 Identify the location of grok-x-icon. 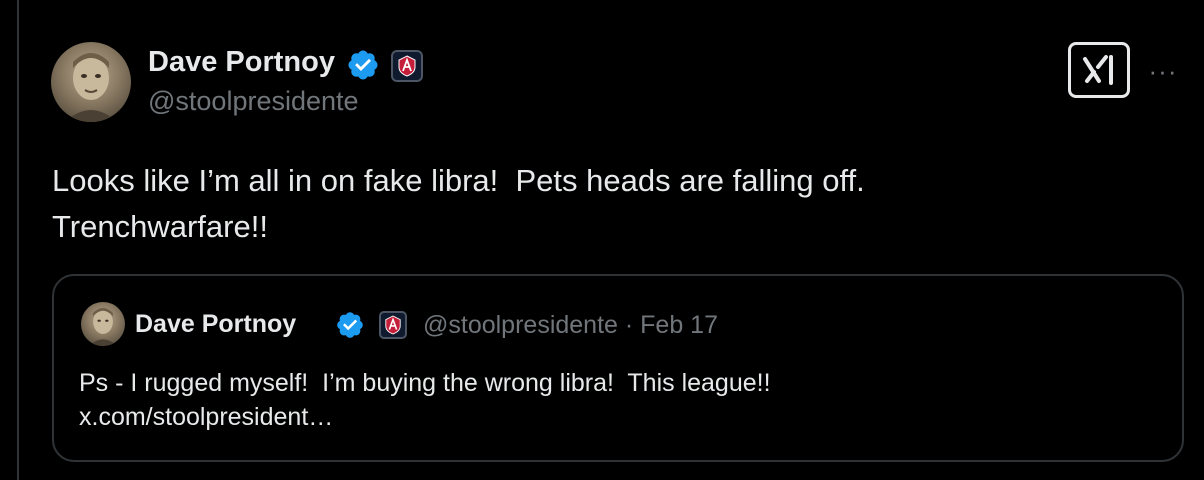
(1098, 70).